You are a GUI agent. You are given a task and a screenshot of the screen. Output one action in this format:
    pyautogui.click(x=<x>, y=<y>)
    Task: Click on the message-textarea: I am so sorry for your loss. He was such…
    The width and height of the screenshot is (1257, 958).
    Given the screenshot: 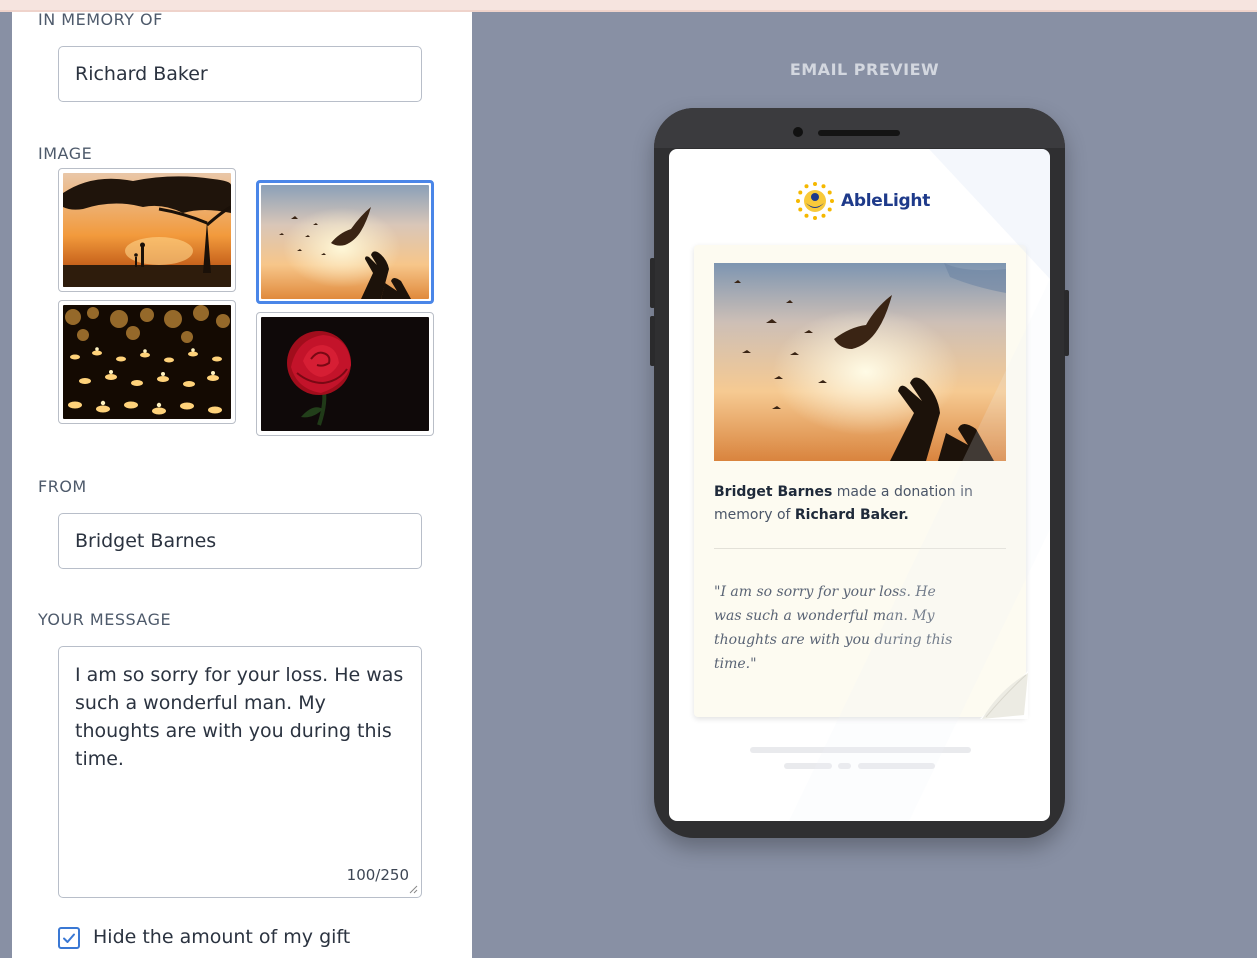 What is the action you would take?
    pyautogui.click(x=240, y=772)
    